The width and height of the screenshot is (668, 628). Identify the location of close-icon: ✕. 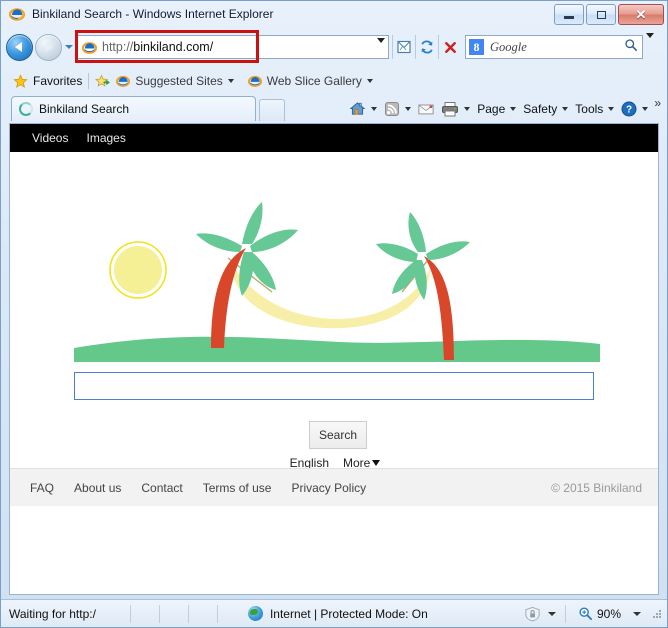
(641, 14).